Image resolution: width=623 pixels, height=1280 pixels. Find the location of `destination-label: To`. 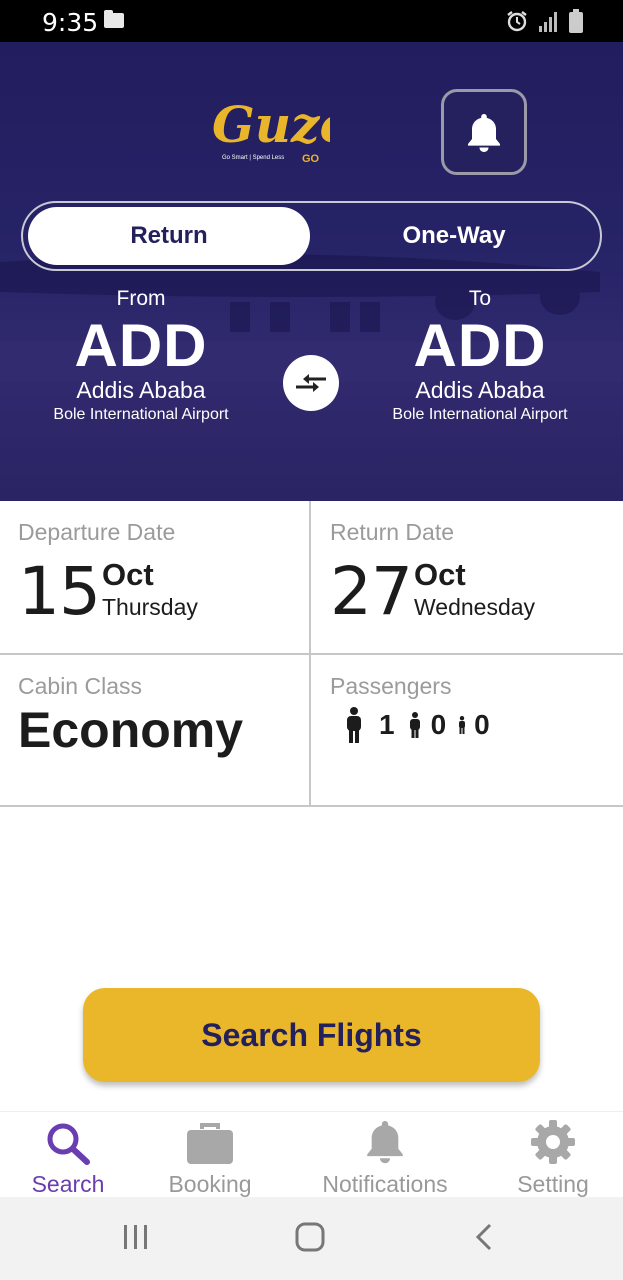

destination-label: To is located at coordinates (480, 298).